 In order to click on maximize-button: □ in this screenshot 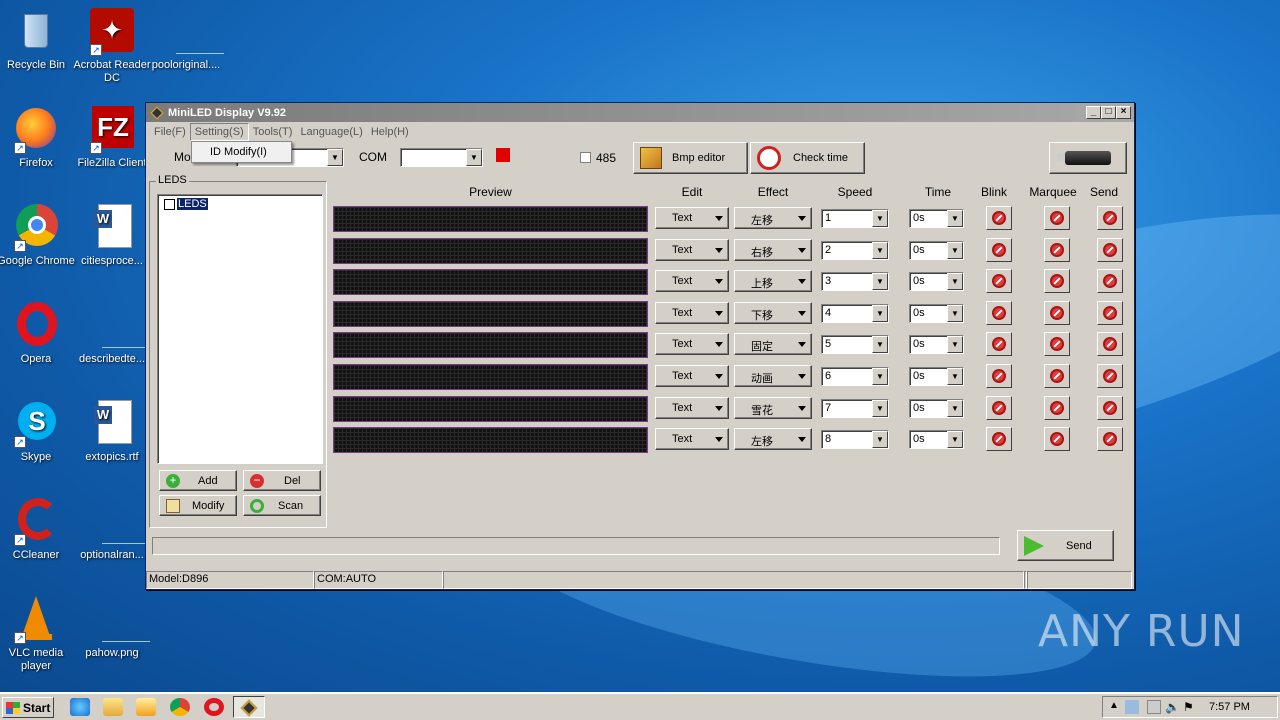, I will do `click(1108, 112)`.